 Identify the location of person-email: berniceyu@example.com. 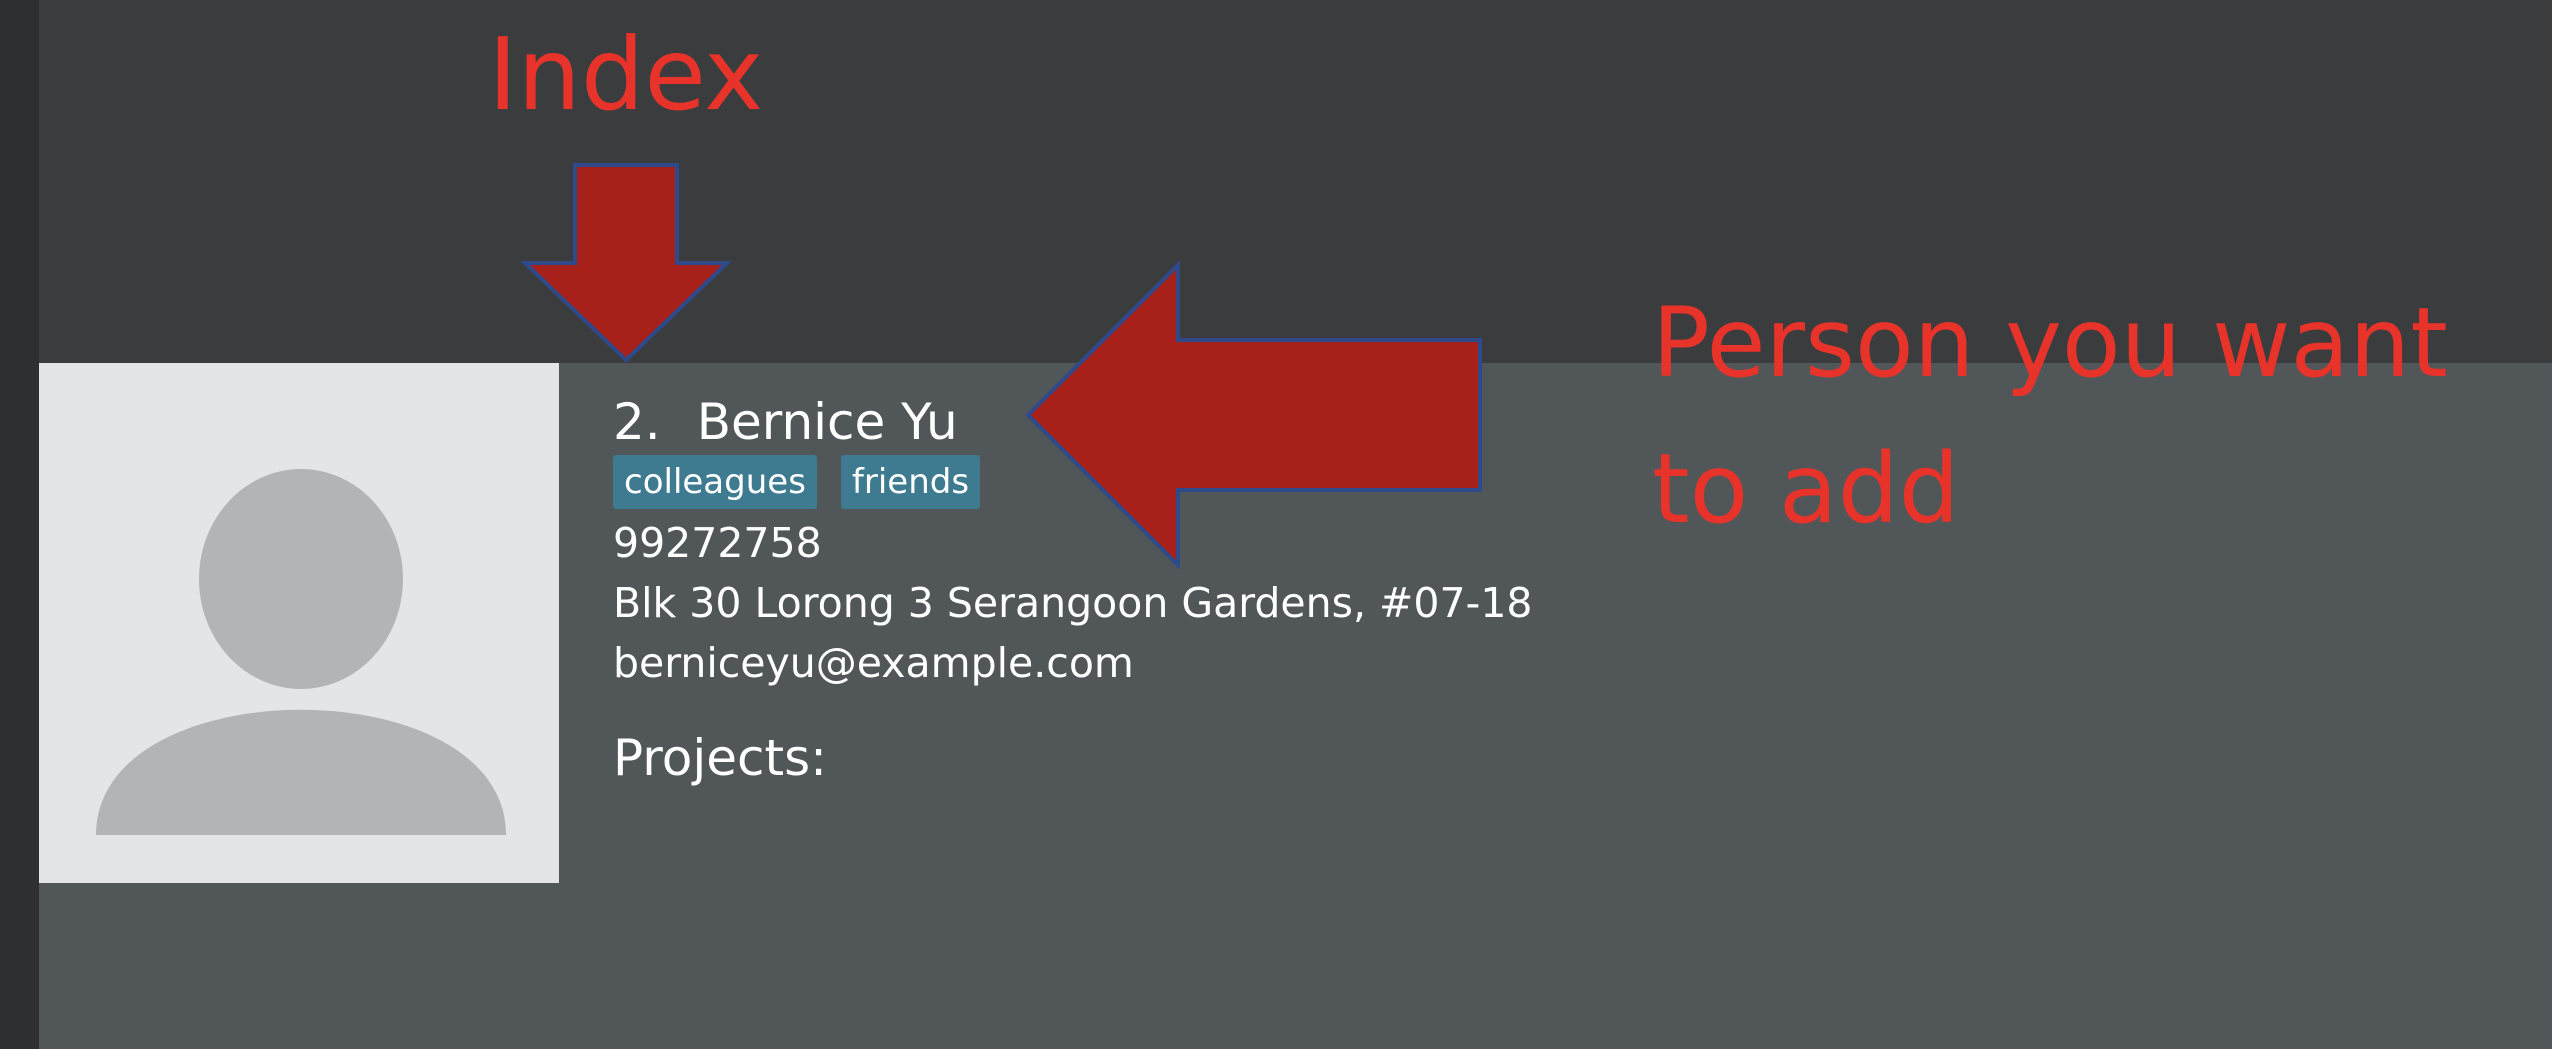
(873, 663).